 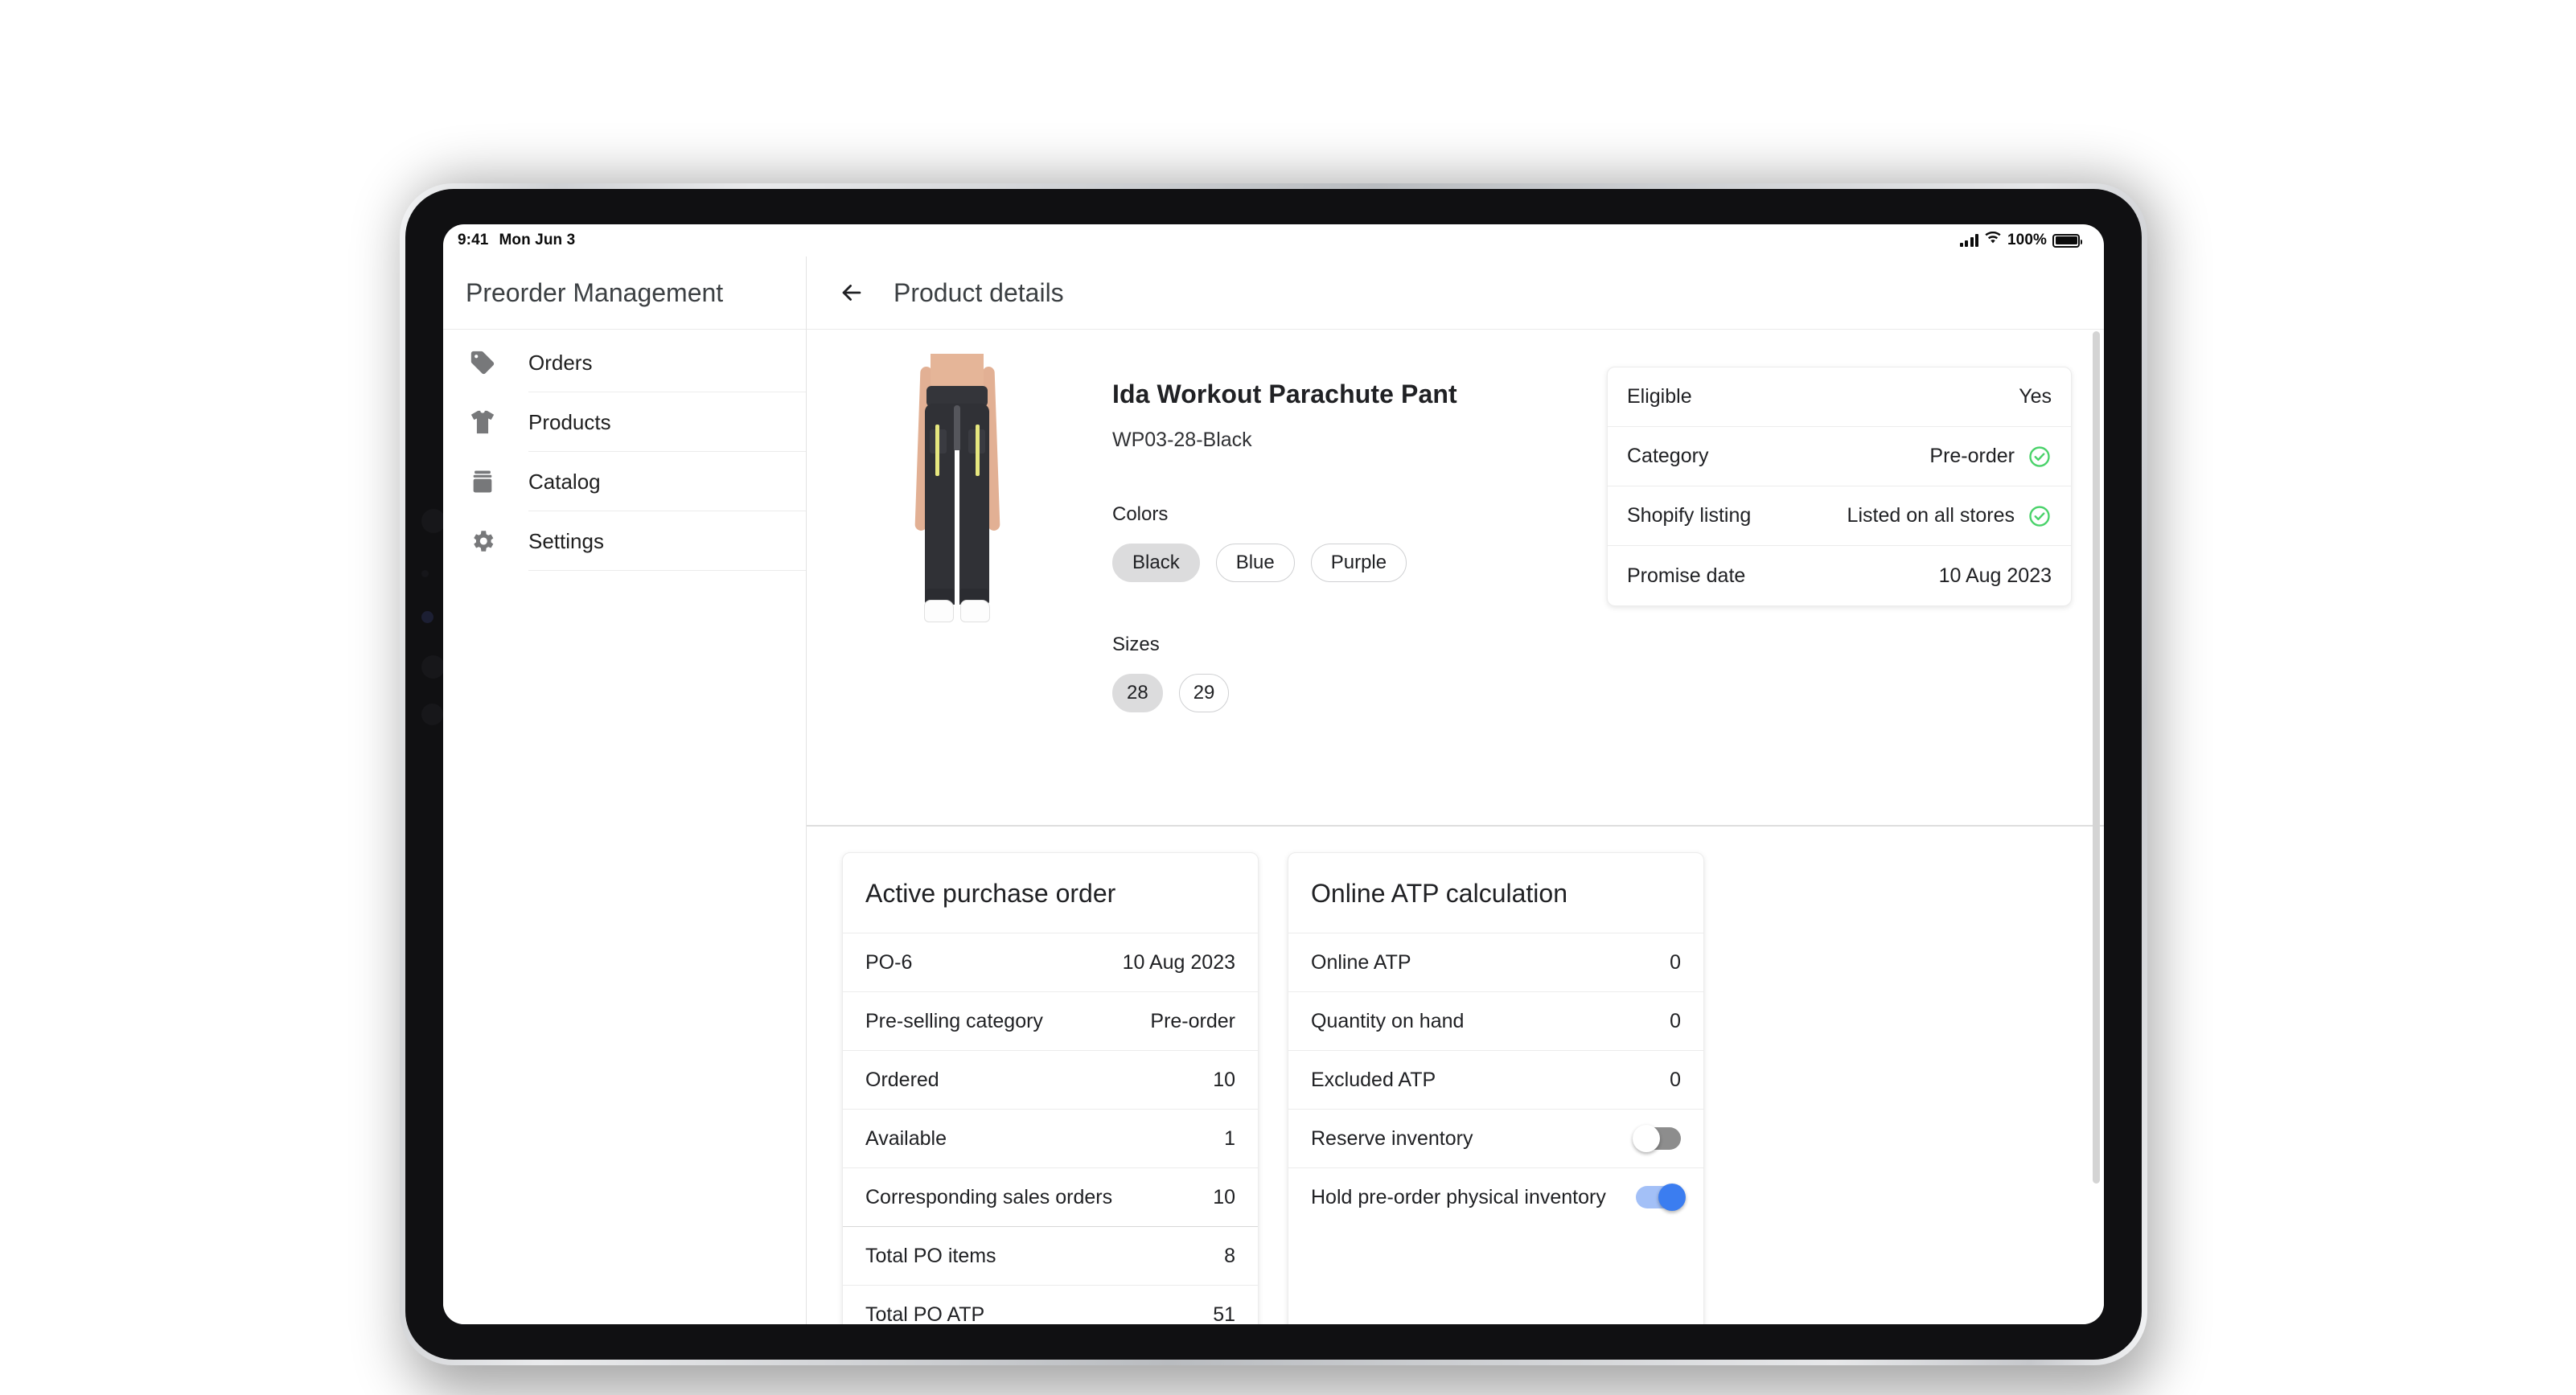 I want to click on color-chip-black: Black, so click(x=1156, y=563).